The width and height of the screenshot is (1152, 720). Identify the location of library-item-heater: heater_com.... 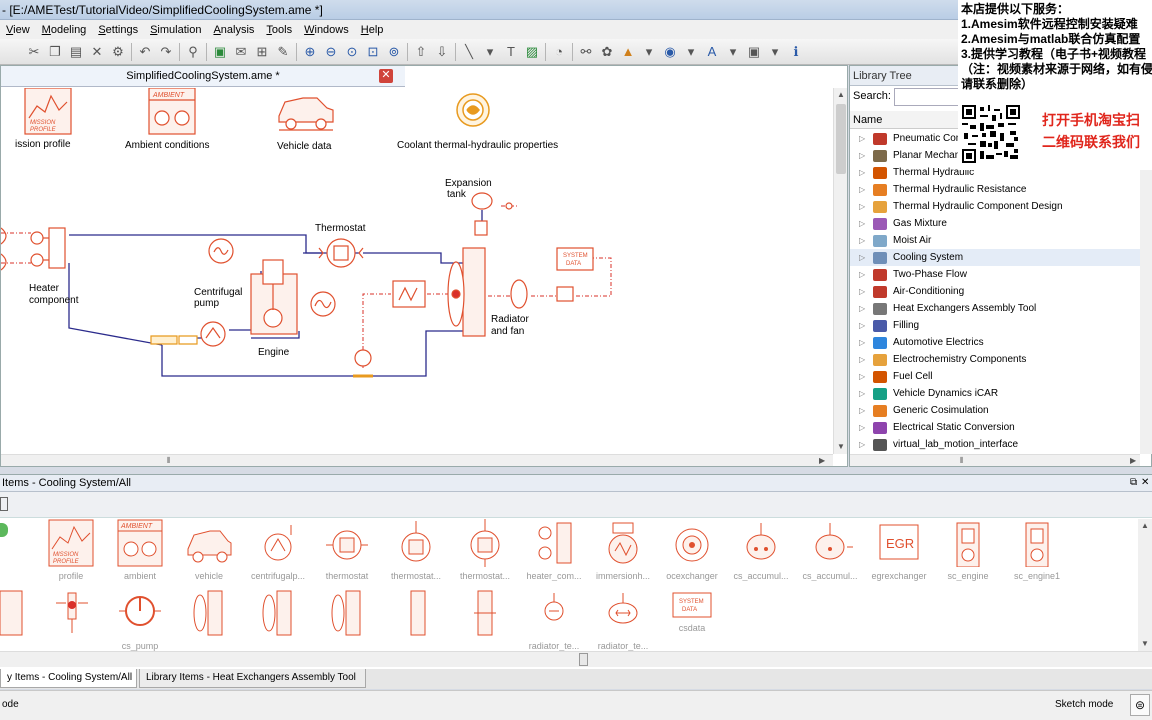
(554, 554).